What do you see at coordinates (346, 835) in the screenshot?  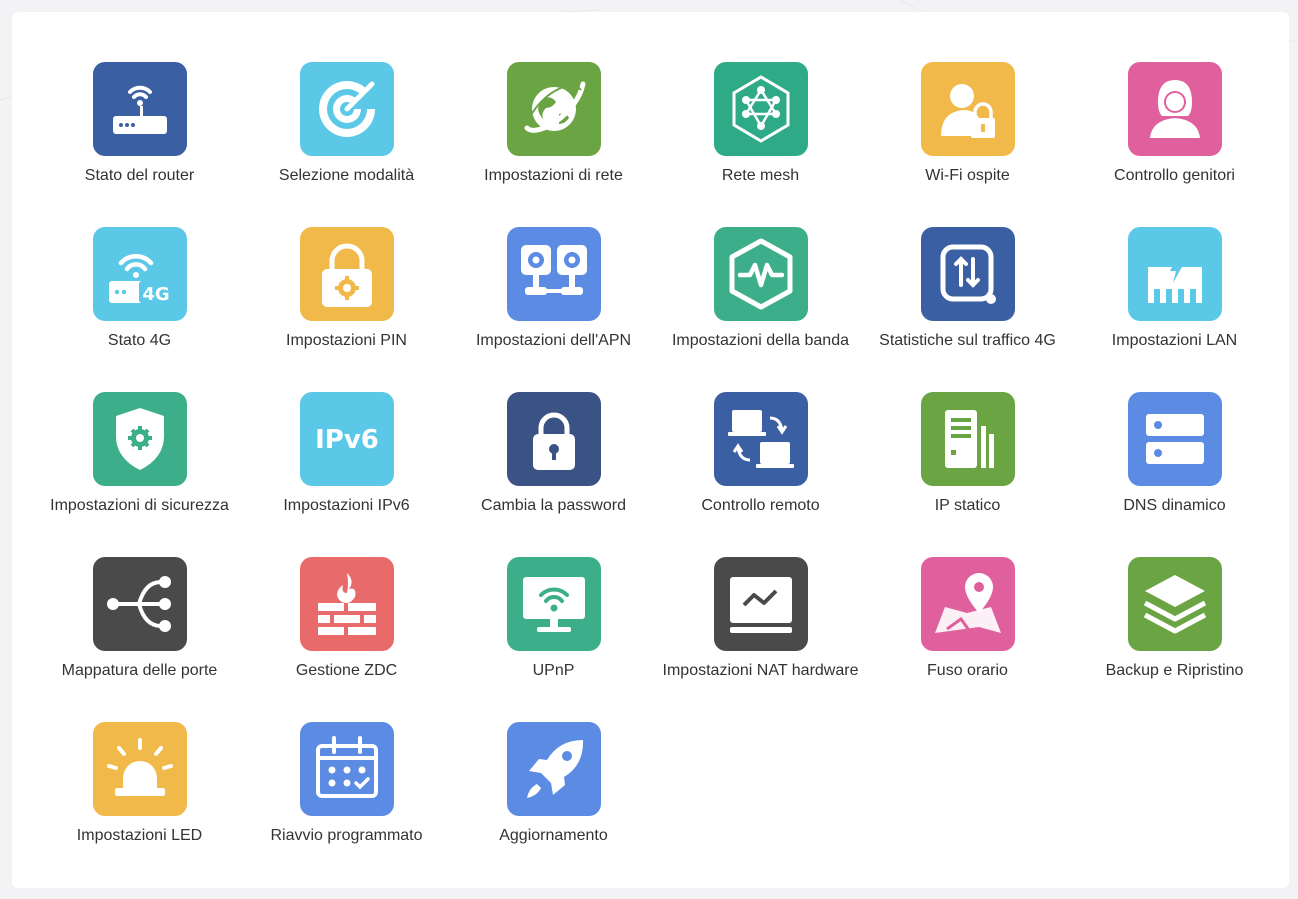 I see `tile-label: Riavvio programmato` at bounding box center [346, 835].